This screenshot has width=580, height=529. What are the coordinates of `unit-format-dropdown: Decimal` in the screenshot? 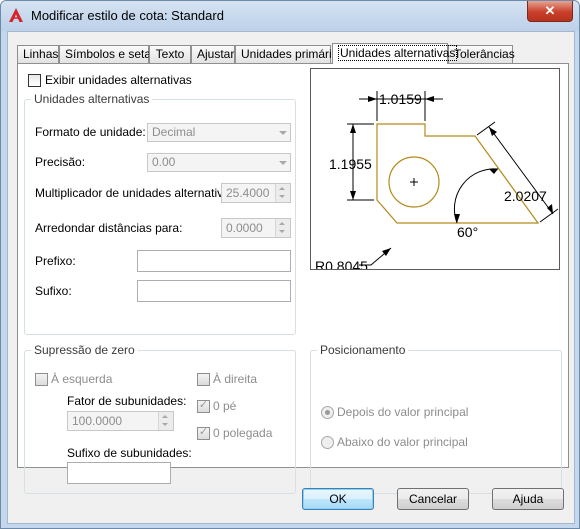 It's located at (219, 132).